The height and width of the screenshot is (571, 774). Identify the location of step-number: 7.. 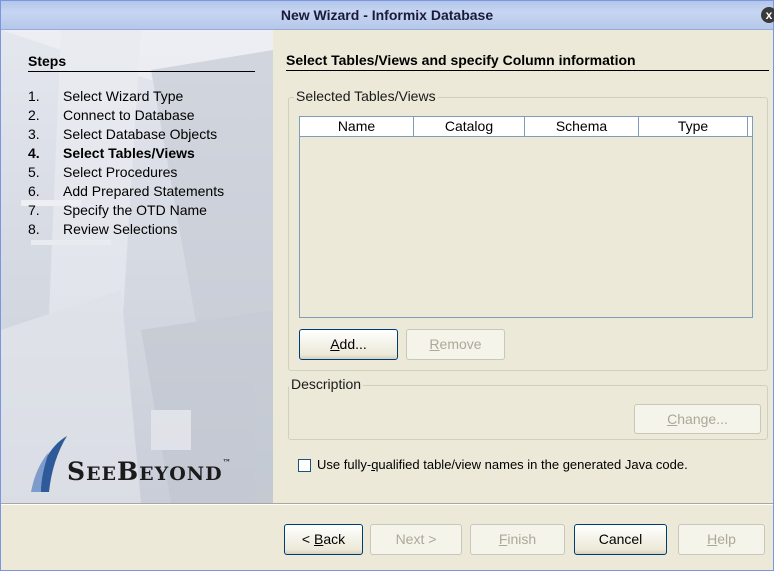
(34, 210).